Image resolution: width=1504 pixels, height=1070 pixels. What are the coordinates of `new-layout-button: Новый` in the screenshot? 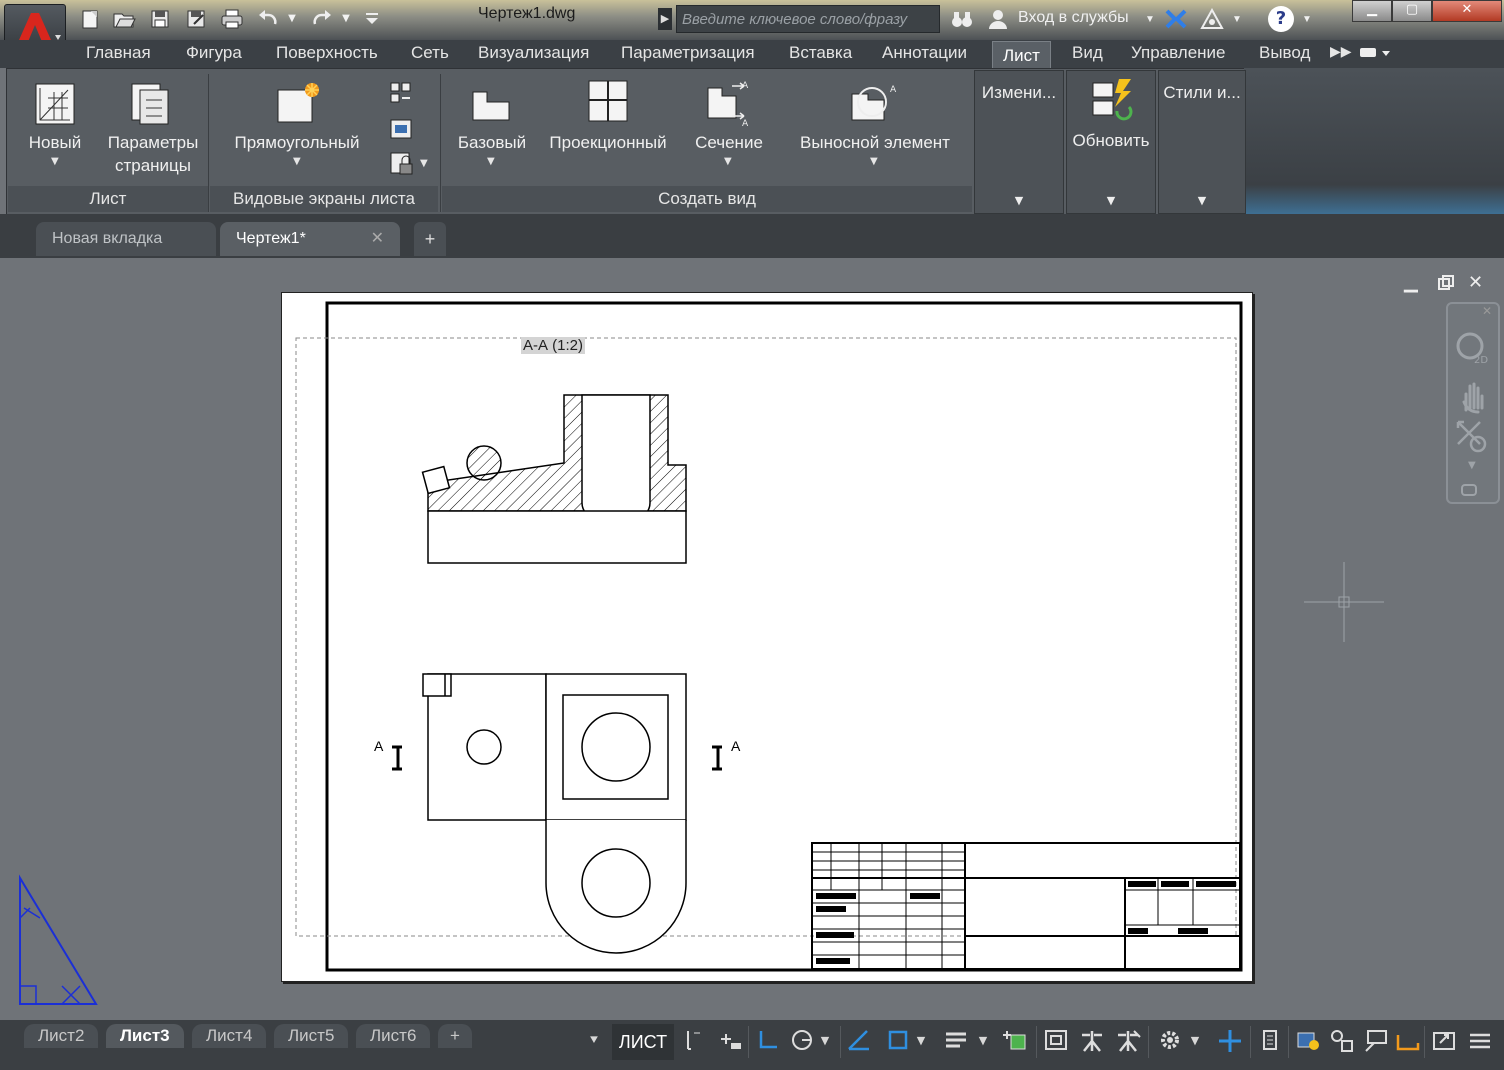 It's located at (55, 143).